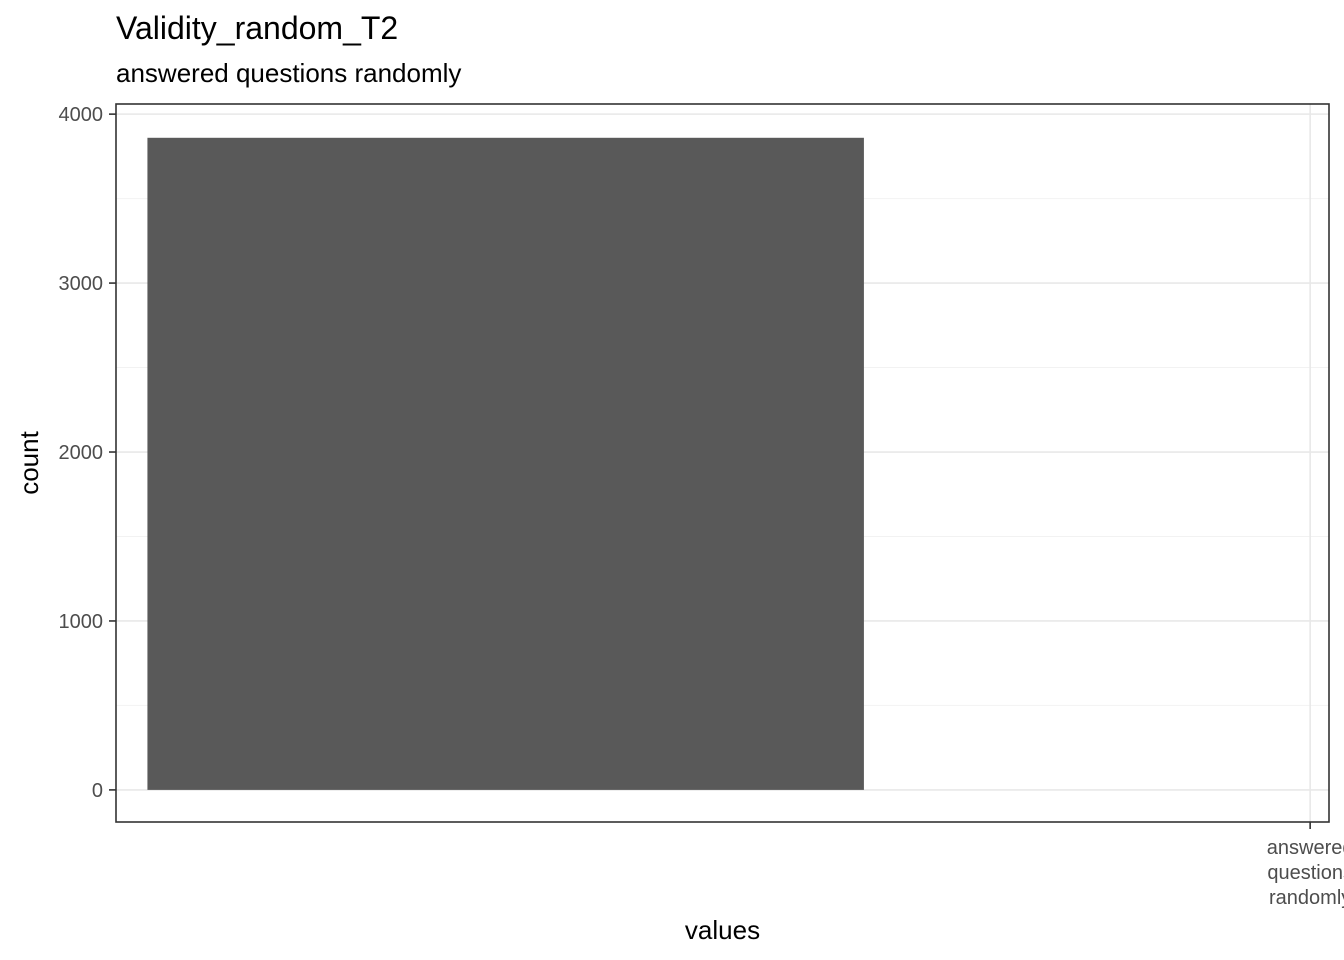  What do you see at coordinates (81, 453) in the screenshot?
I see `y-tick-label: 2000` at bounding box center [81, 453].